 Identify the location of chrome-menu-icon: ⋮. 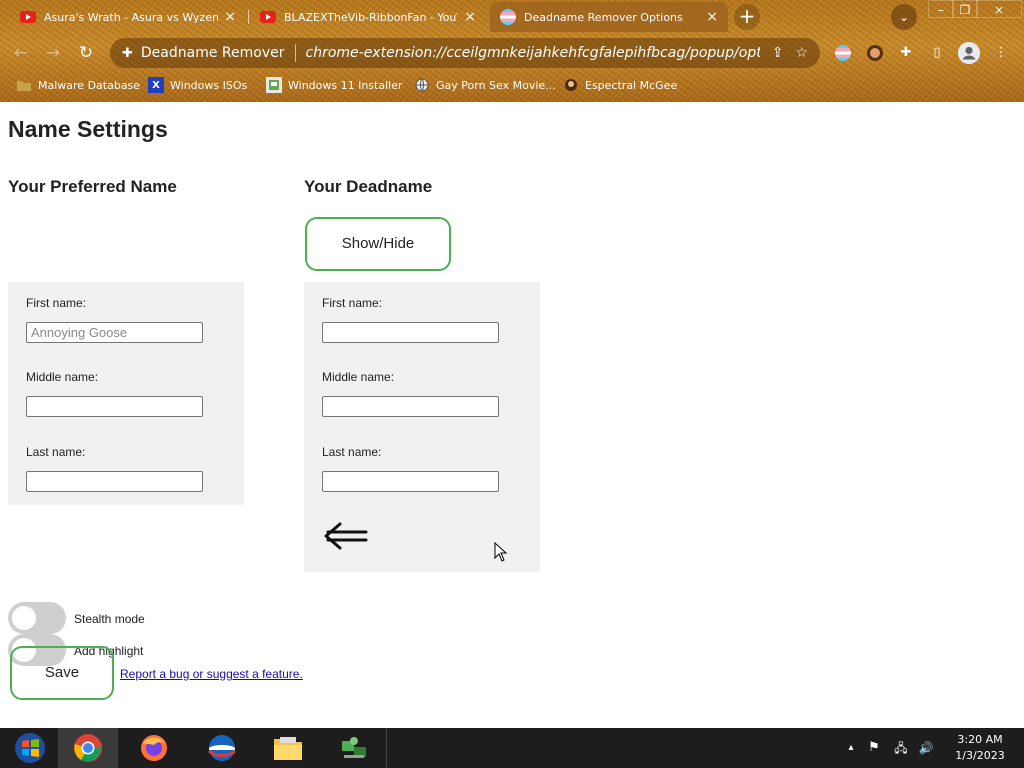
(1001, 53).